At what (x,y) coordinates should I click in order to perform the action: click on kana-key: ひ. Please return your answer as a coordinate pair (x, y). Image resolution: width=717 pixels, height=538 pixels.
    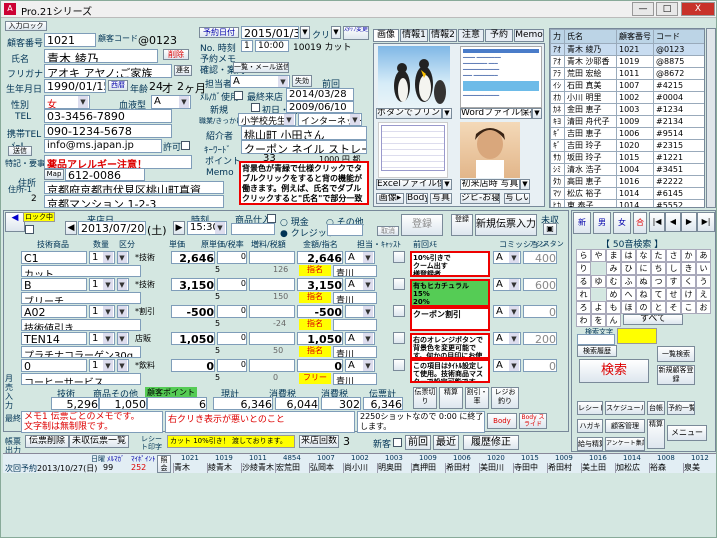
    Looking at the image, I should click on (628, 268).